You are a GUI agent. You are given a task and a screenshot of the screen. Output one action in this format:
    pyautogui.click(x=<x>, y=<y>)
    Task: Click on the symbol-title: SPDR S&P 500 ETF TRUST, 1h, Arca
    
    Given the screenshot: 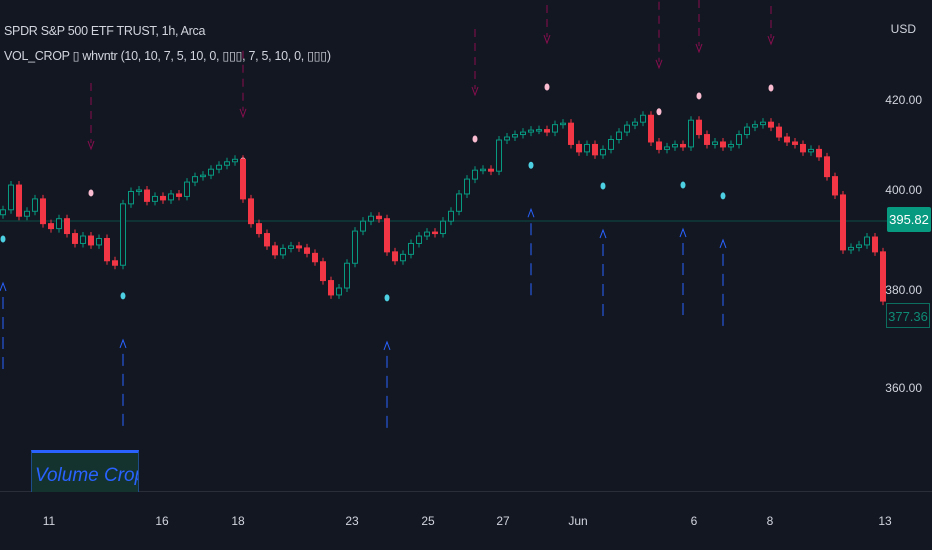 What is the action you would take?
    pyautogui.click(x=104, y=31)
    